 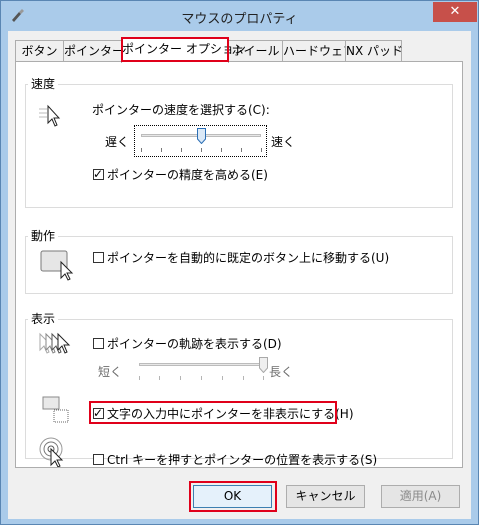 I want to click on tab-hardware: ハードウェア, so click(x=318, y=50).